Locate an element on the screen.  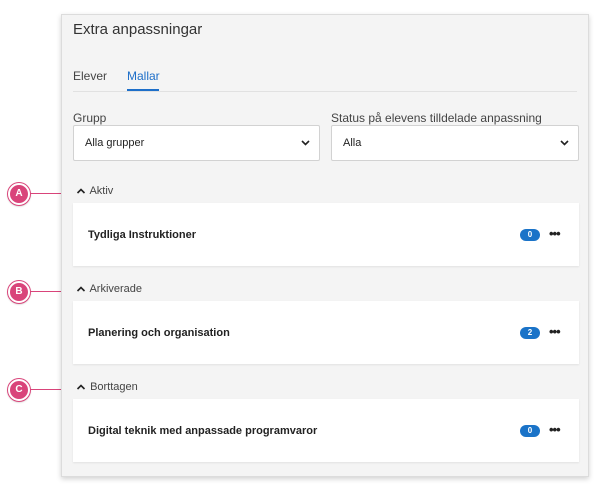
group-select-value: Alla grupper is located at coordinates (115, 143).